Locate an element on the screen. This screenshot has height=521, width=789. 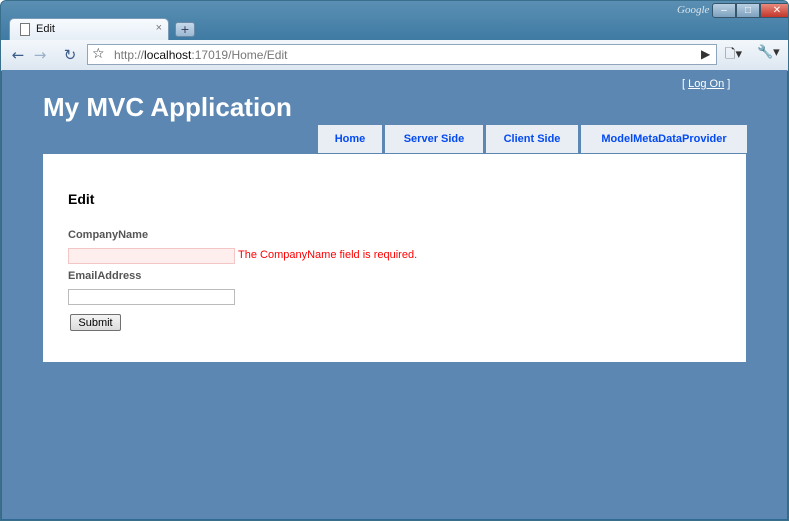
email-address-label: EmailAddress is located at coordinates (105, 276).